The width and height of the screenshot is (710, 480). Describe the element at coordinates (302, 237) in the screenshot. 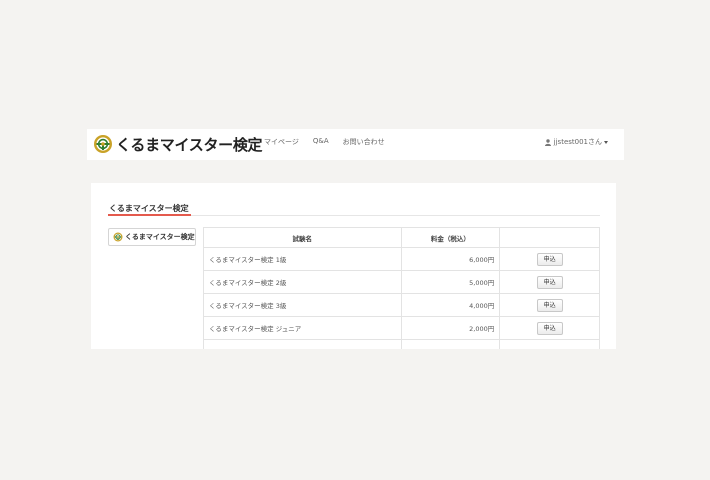

I see `header-exam-name: 試験名` at that location.